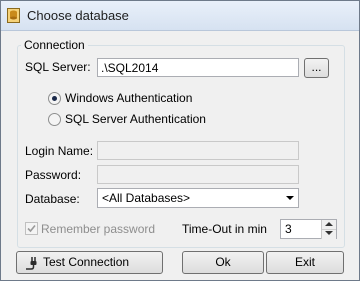 The width and height of the screenshot is (360, 281). What do you see at coordinates (53, 175) in the screenshot?
I see `password-label: Password:` at bounding box center [53, 175].